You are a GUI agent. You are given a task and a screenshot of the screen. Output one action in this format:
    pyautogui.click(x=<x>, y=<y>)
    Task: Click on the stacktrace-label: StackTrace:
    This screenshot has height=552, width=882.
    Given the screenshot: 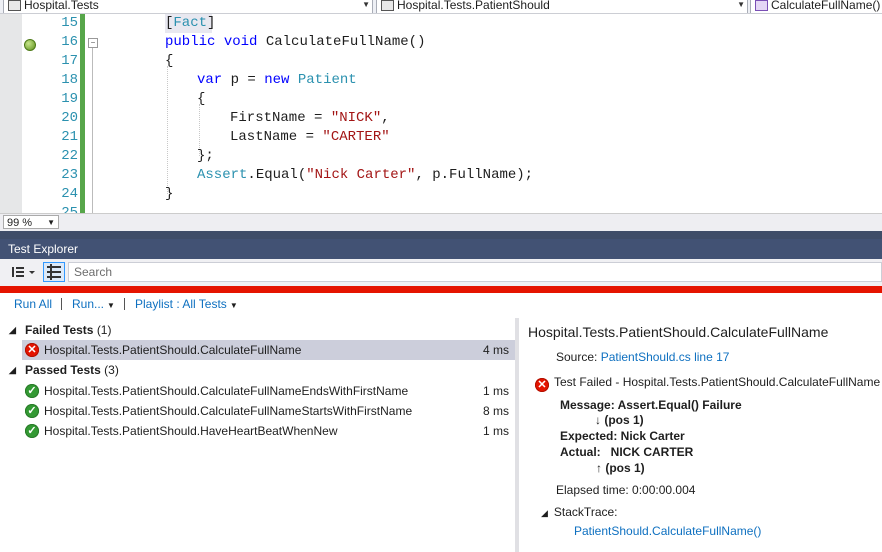 What is the action you would take?
    pyautogui.click(x=585, y=512)
    